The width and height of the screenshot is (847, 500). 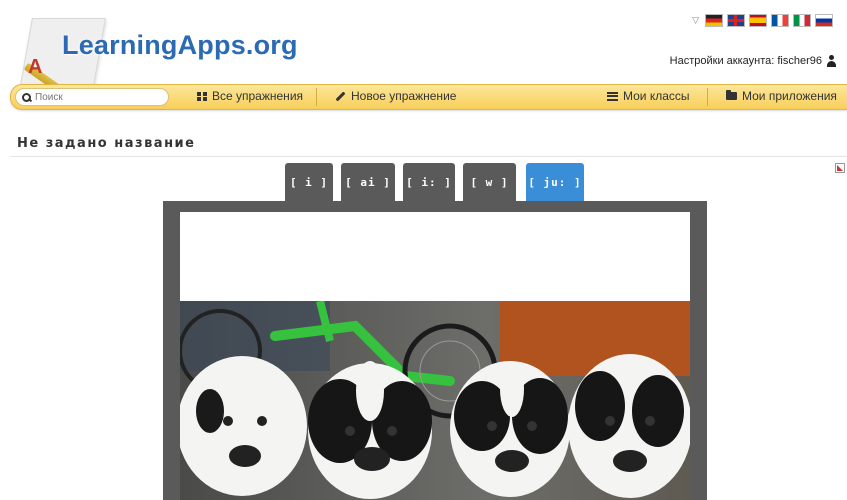 I want to click on flag-de-icon, so click(x=714, y=20).